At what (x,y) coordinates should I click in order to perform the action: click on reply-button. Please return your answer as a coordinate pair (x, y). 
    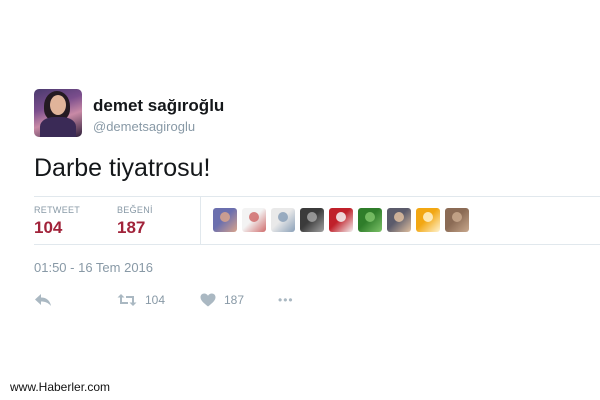
    Looking at the image, I should click on (43, 300).